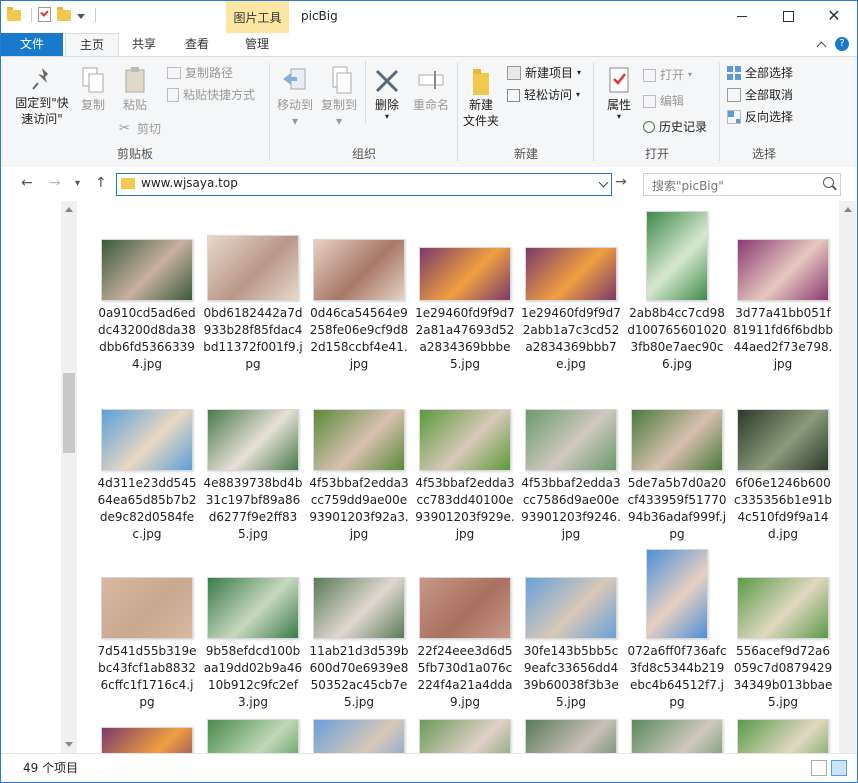  I want to click on picture-tools-context-tab: 图片工具, so click(257, 17).